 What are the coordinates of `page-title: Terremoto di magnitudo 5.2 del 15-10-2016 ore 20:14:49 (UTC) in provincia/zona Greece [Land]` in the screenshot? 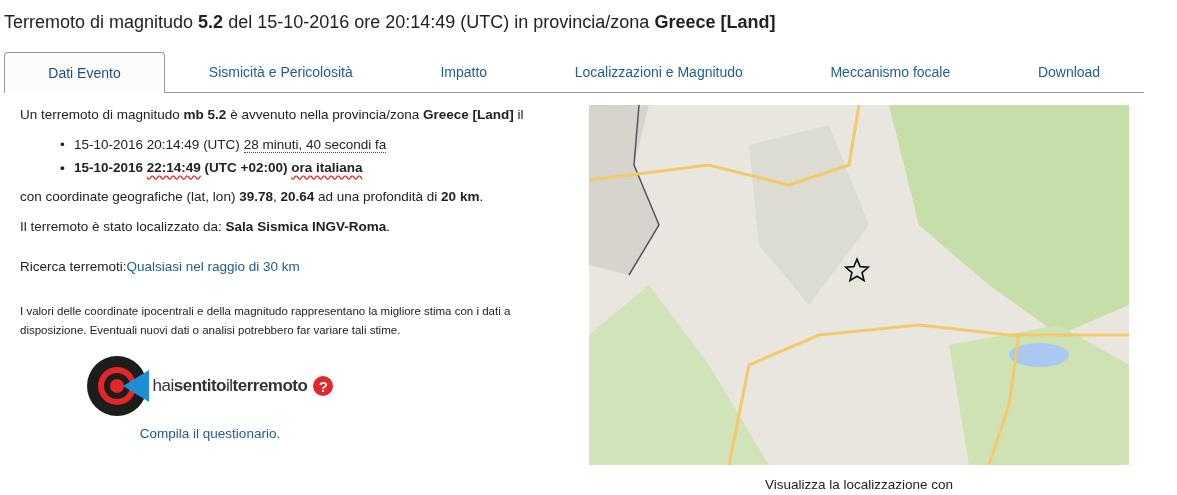 It's located at (390, 22).